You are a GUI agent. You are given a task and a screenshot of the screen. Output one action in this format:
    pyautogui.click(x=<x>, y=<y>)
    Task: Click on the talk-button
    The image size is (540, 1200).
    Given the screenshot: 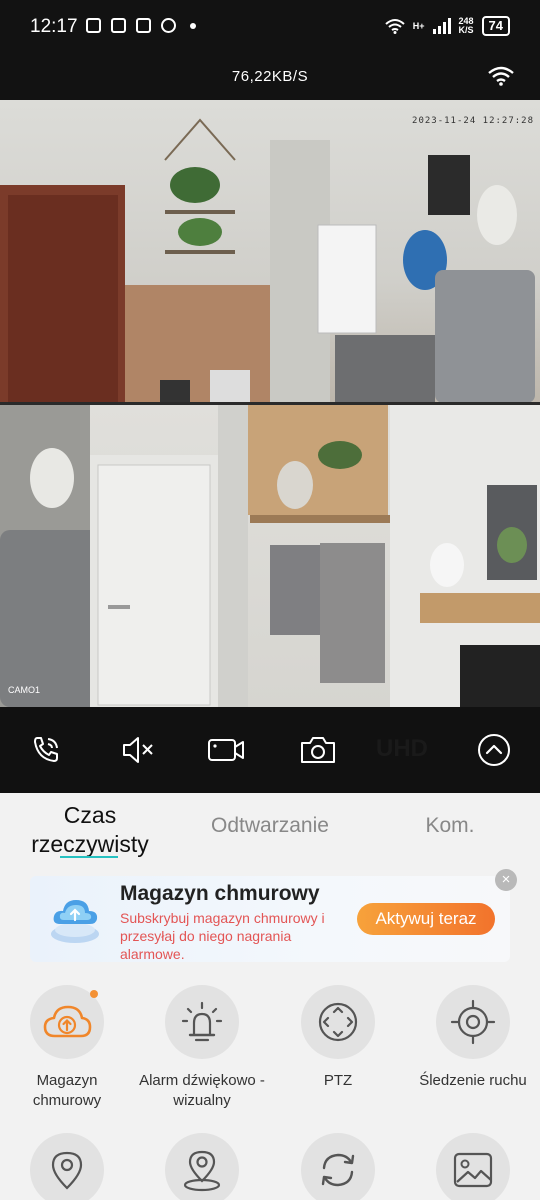 What is the action you would take?
    pyautogui.click(x=46, y=750)
    